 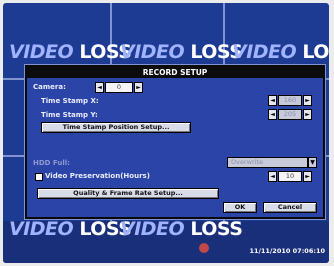 I want to click on camera-prev-arrow: ◄, so click(x=99, y=87).